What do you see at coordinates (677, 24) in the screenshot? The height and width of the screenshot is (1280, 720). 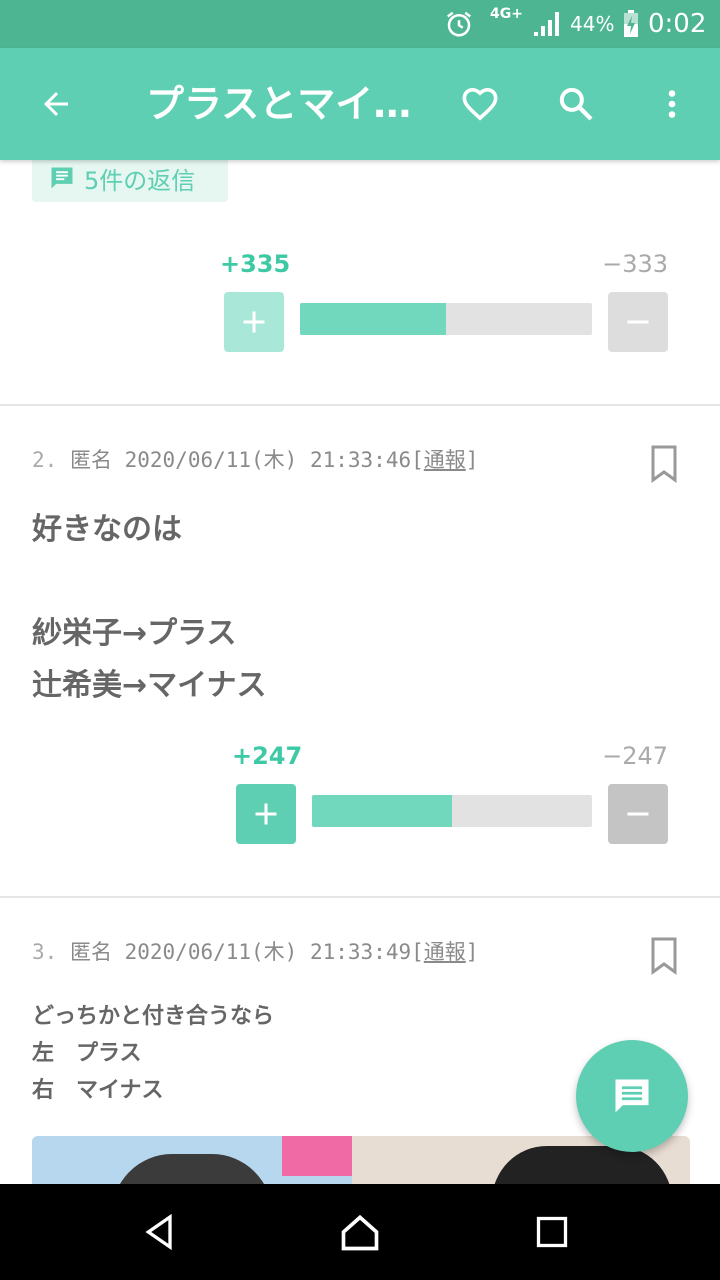 I see `clock: 0:02` at bounding box center [677, 24].